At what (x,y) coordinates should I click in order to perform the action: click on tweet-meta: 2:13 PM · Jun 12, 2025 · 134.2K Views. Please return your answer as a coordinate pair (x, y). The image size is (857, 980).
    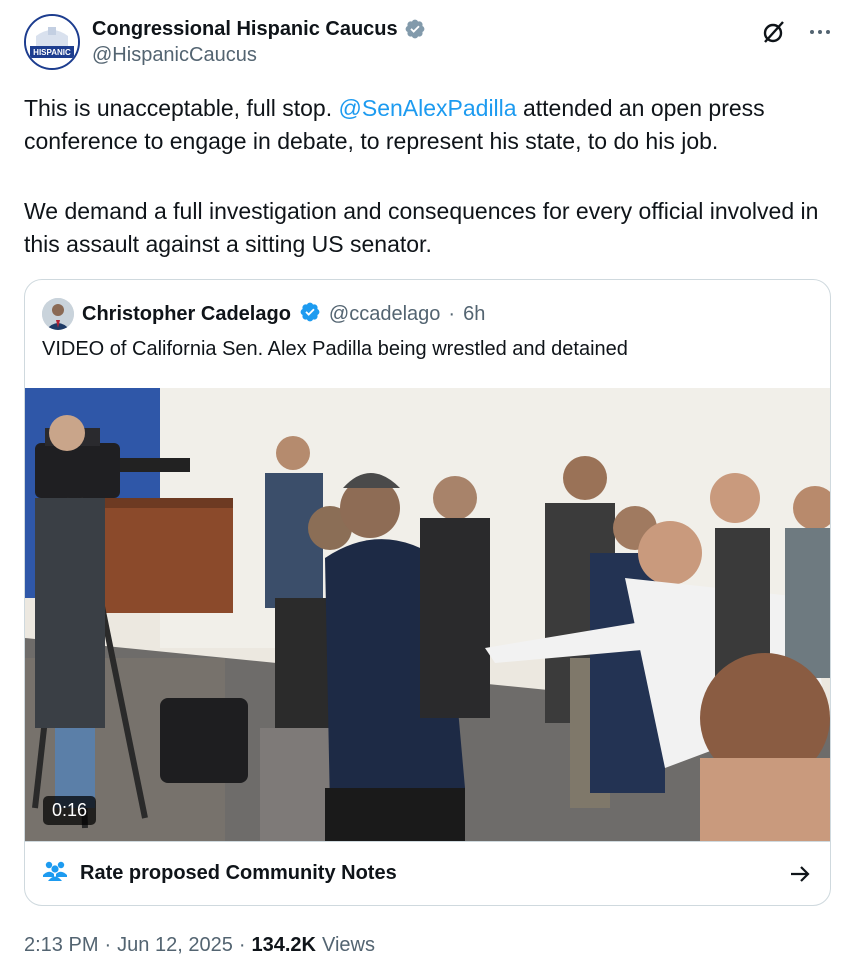
    Looking at the image, I should click on (199, 945).